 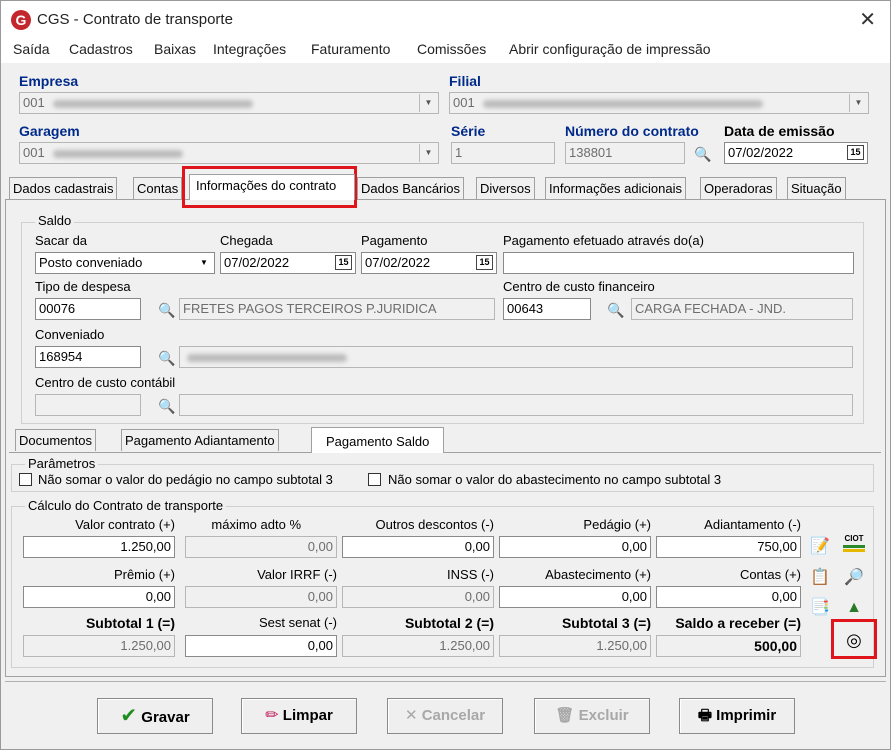 I want to click on conveniado-code: 168954, so click(x=88, y=357).